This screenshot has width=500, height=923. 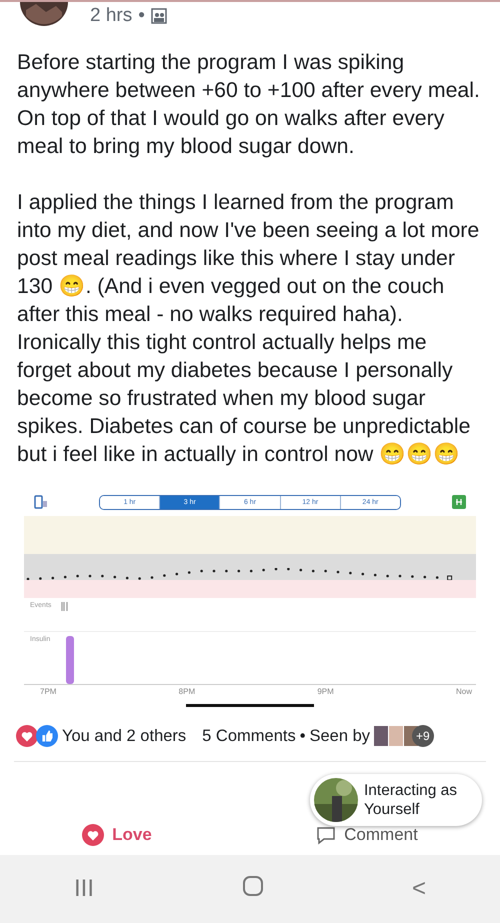 I want to click on audience-icon, so click(x=158, y=16).